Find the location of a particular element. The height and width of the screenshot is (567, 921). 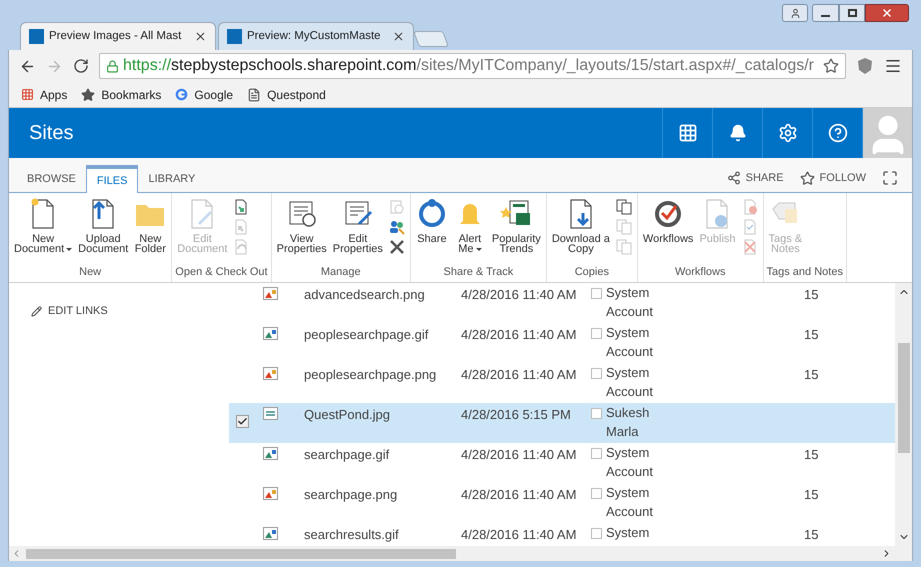

tab-title: Preview Images - All Mast is located at coordinates (115, 36).